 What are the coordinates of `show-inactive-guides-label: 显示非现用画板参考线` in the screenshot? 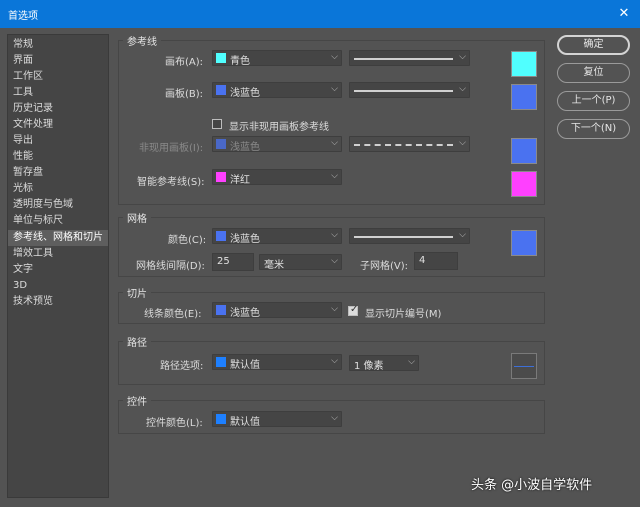 It's located at (279, 127).